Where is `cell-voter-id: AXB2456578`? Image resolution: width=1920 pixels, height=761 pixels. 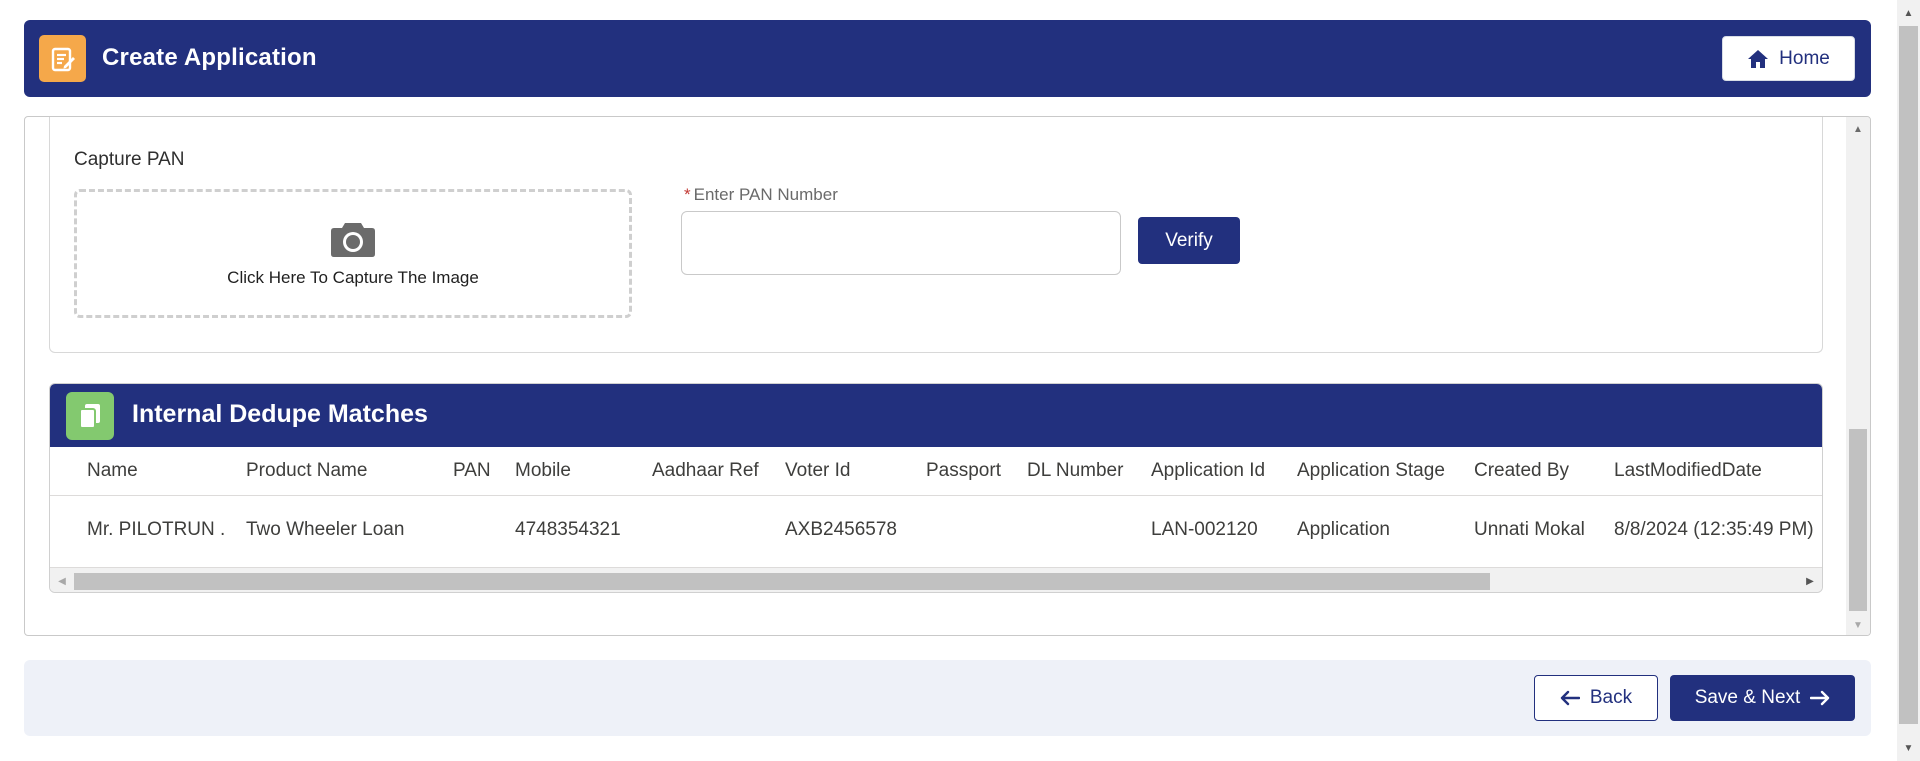
cell-voter-id: AXB2456578 is located at coordinates (841, 529).